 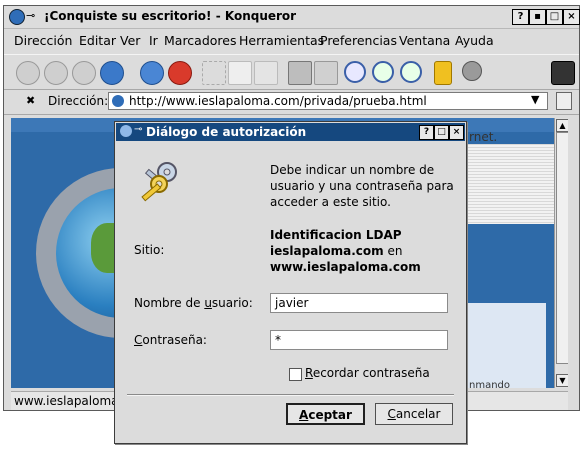 I want to click on site-line2-rest: en, so click(x=393, y=251).